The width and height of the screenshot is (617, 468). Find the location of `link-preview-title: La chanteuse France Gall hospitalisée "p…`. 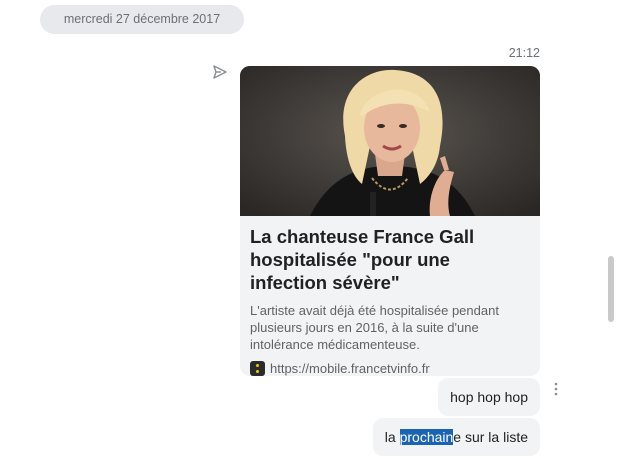

link-preview-title: La chanteuse France Gall hospitalisée "p… is located at coordinates (390, 259).